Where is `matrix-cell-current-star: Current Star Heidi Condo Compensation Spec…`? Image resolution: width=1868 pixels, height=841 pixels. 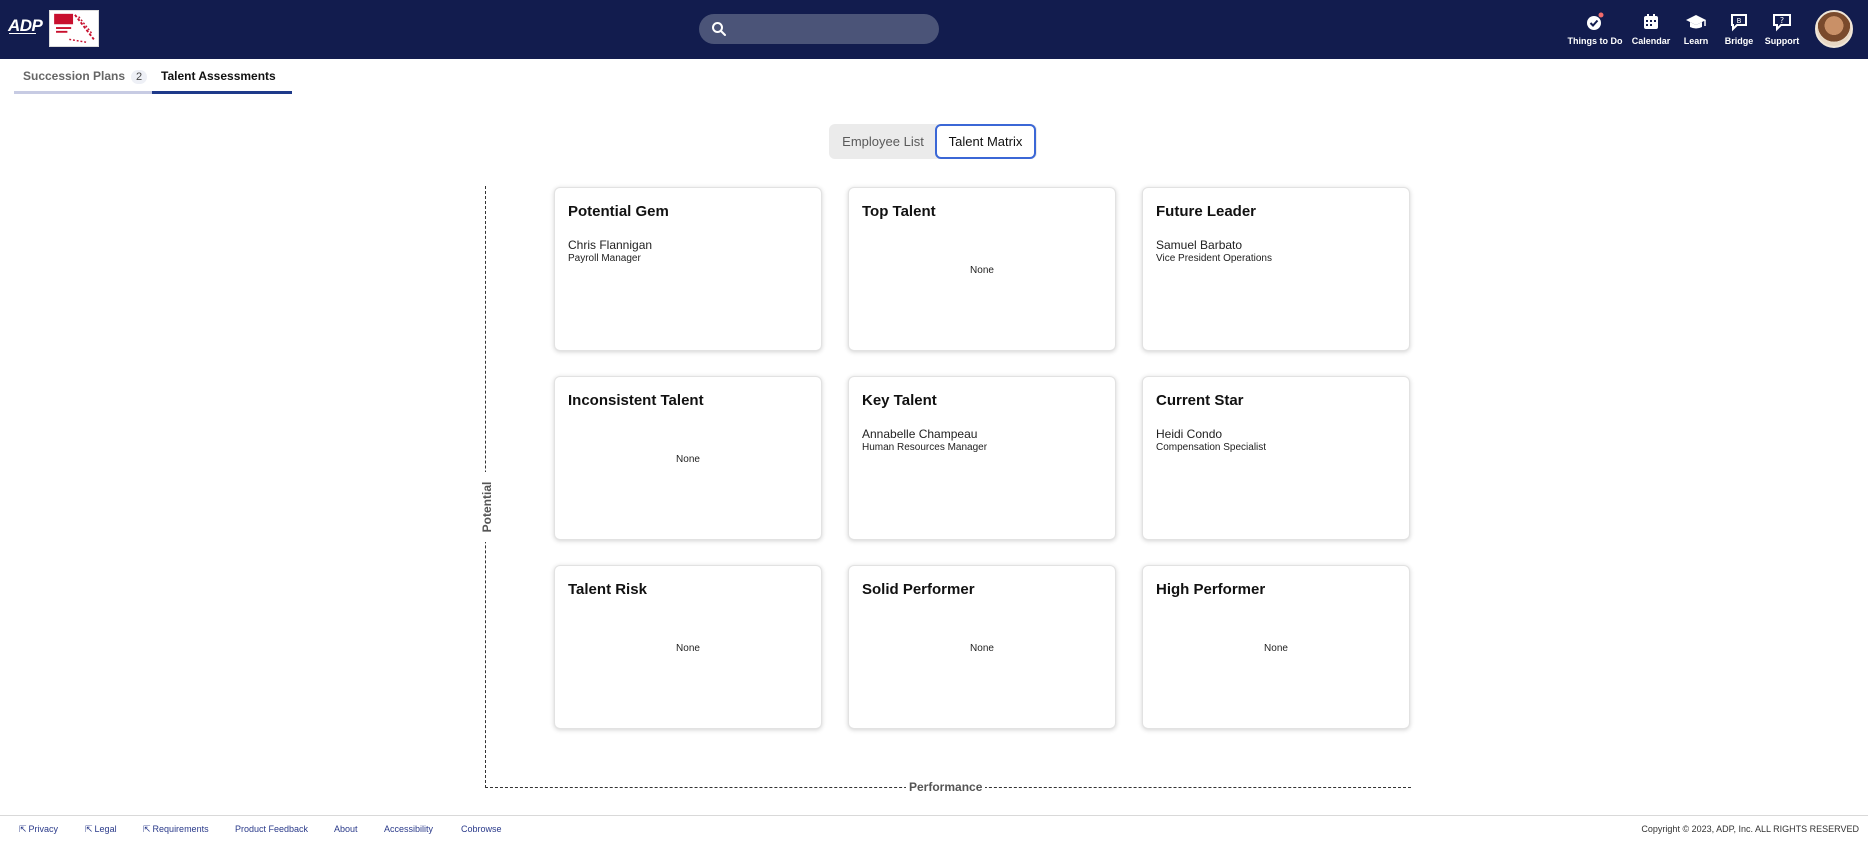 matrix-cell-current-star: Current Star Heidi Condo Compensation Spec… is located at coordinates (1276, 458).